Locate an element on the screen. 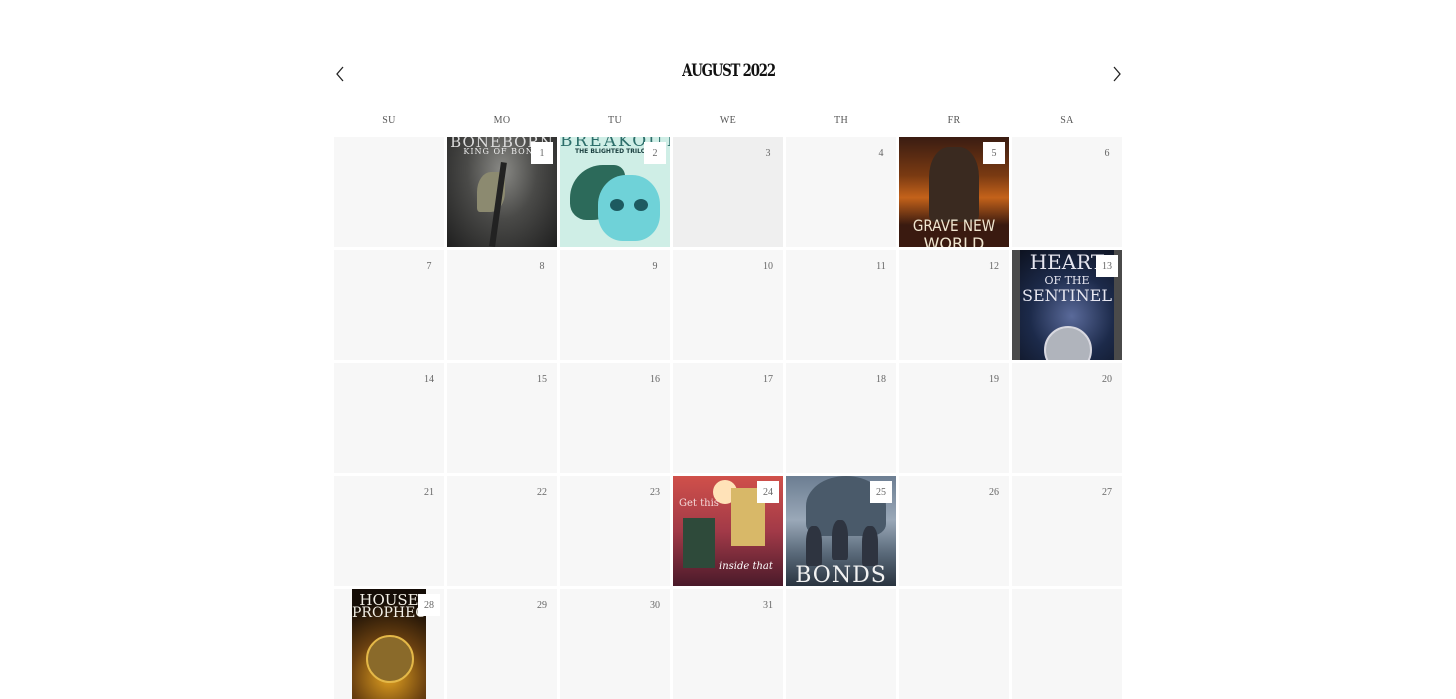 This screenshot has width=1456, height=699. day-cell: BONEBORN KING OF BONE 1 is located at coordinates (502, 192).